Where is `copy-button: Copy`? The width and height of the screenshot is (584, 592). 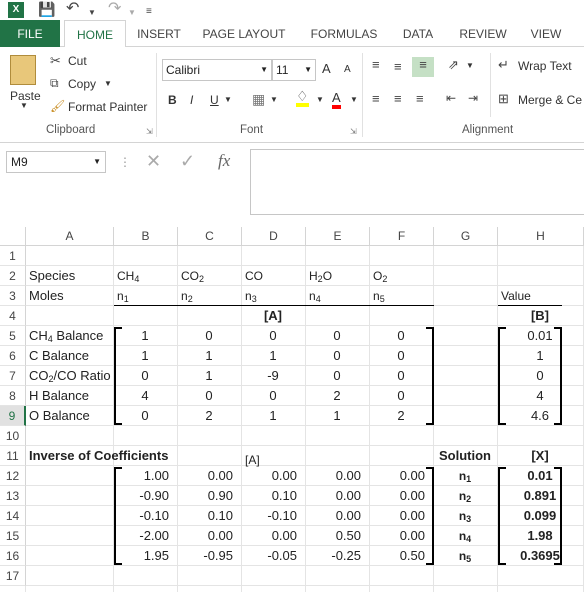 copy-button: Copy is located at coordinates (82, 84).